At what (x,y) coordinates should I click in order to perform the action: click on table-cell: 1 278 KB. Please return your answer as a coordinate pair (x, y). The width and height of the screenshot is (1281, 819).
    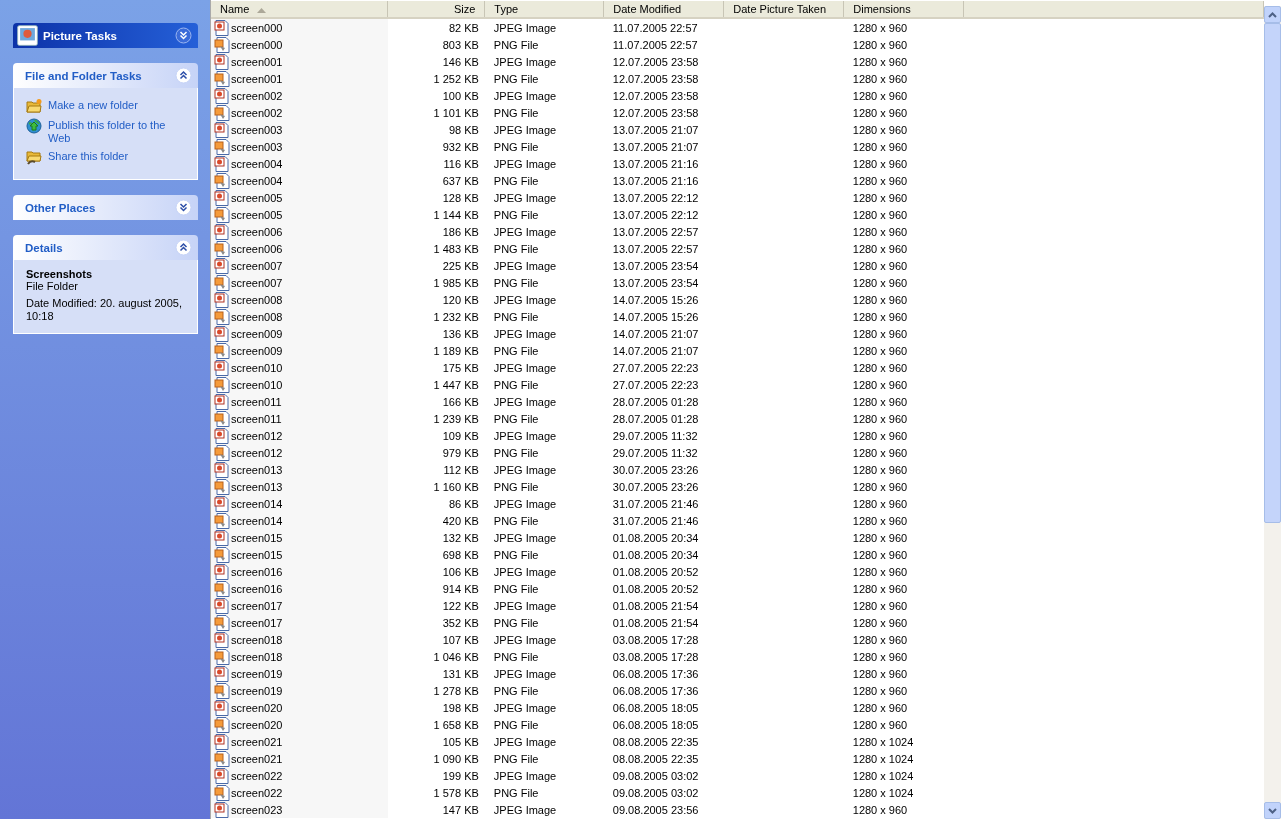
    Looking at the image, I should click on (436, 690).